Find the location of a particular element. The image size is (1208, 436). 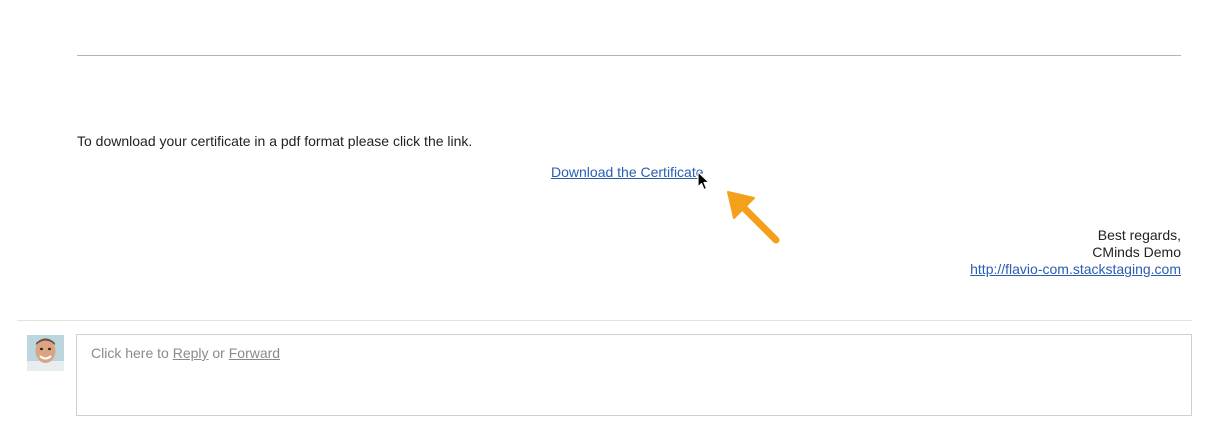

signature-website-link: http://flavio-com.stackstaging.com is located at coordinates (1075, 269).